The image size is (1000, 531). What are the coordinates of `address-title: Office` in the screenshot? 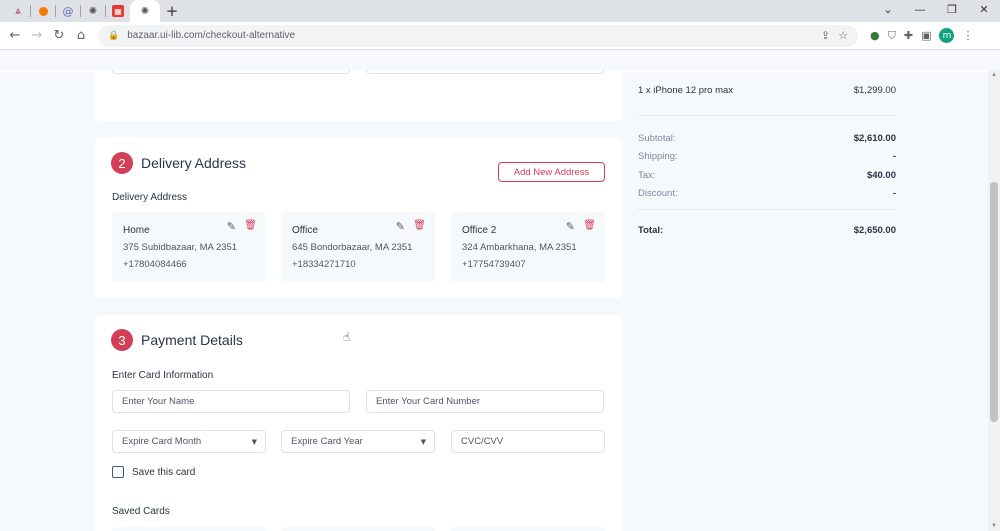 It's located at (305, 230).